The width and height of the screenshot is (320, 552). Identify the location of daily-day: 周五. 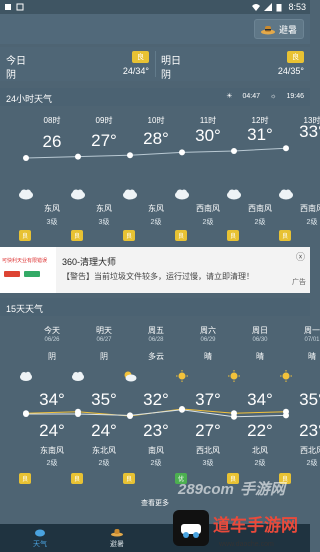
(156, 330).